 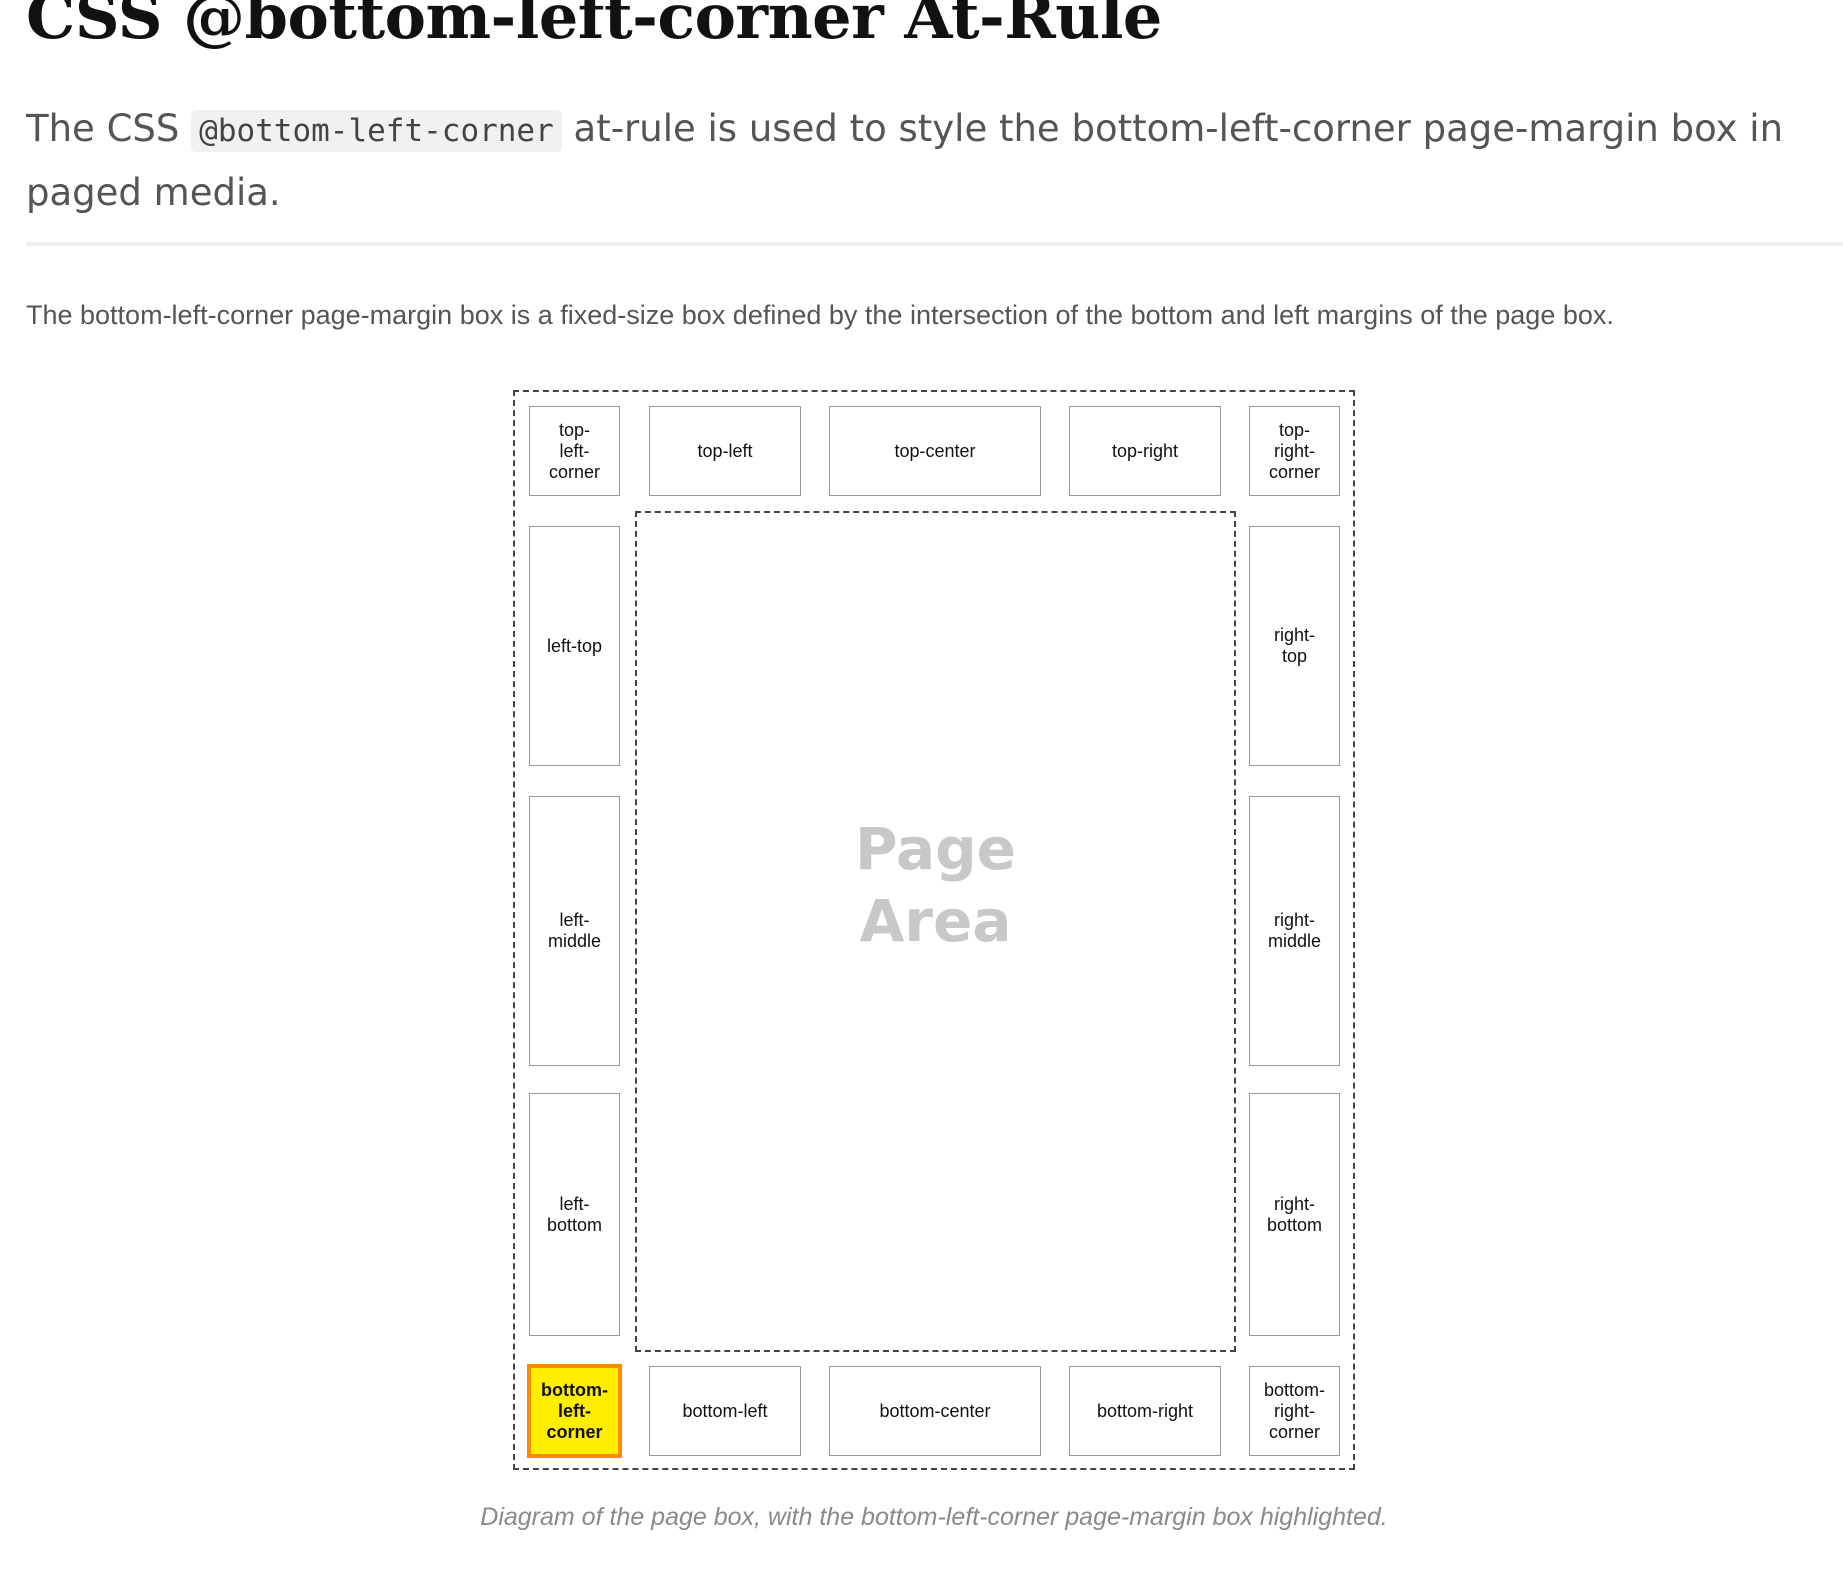 I want to click on left-top-box: left-top, so click(x=574, y=646).